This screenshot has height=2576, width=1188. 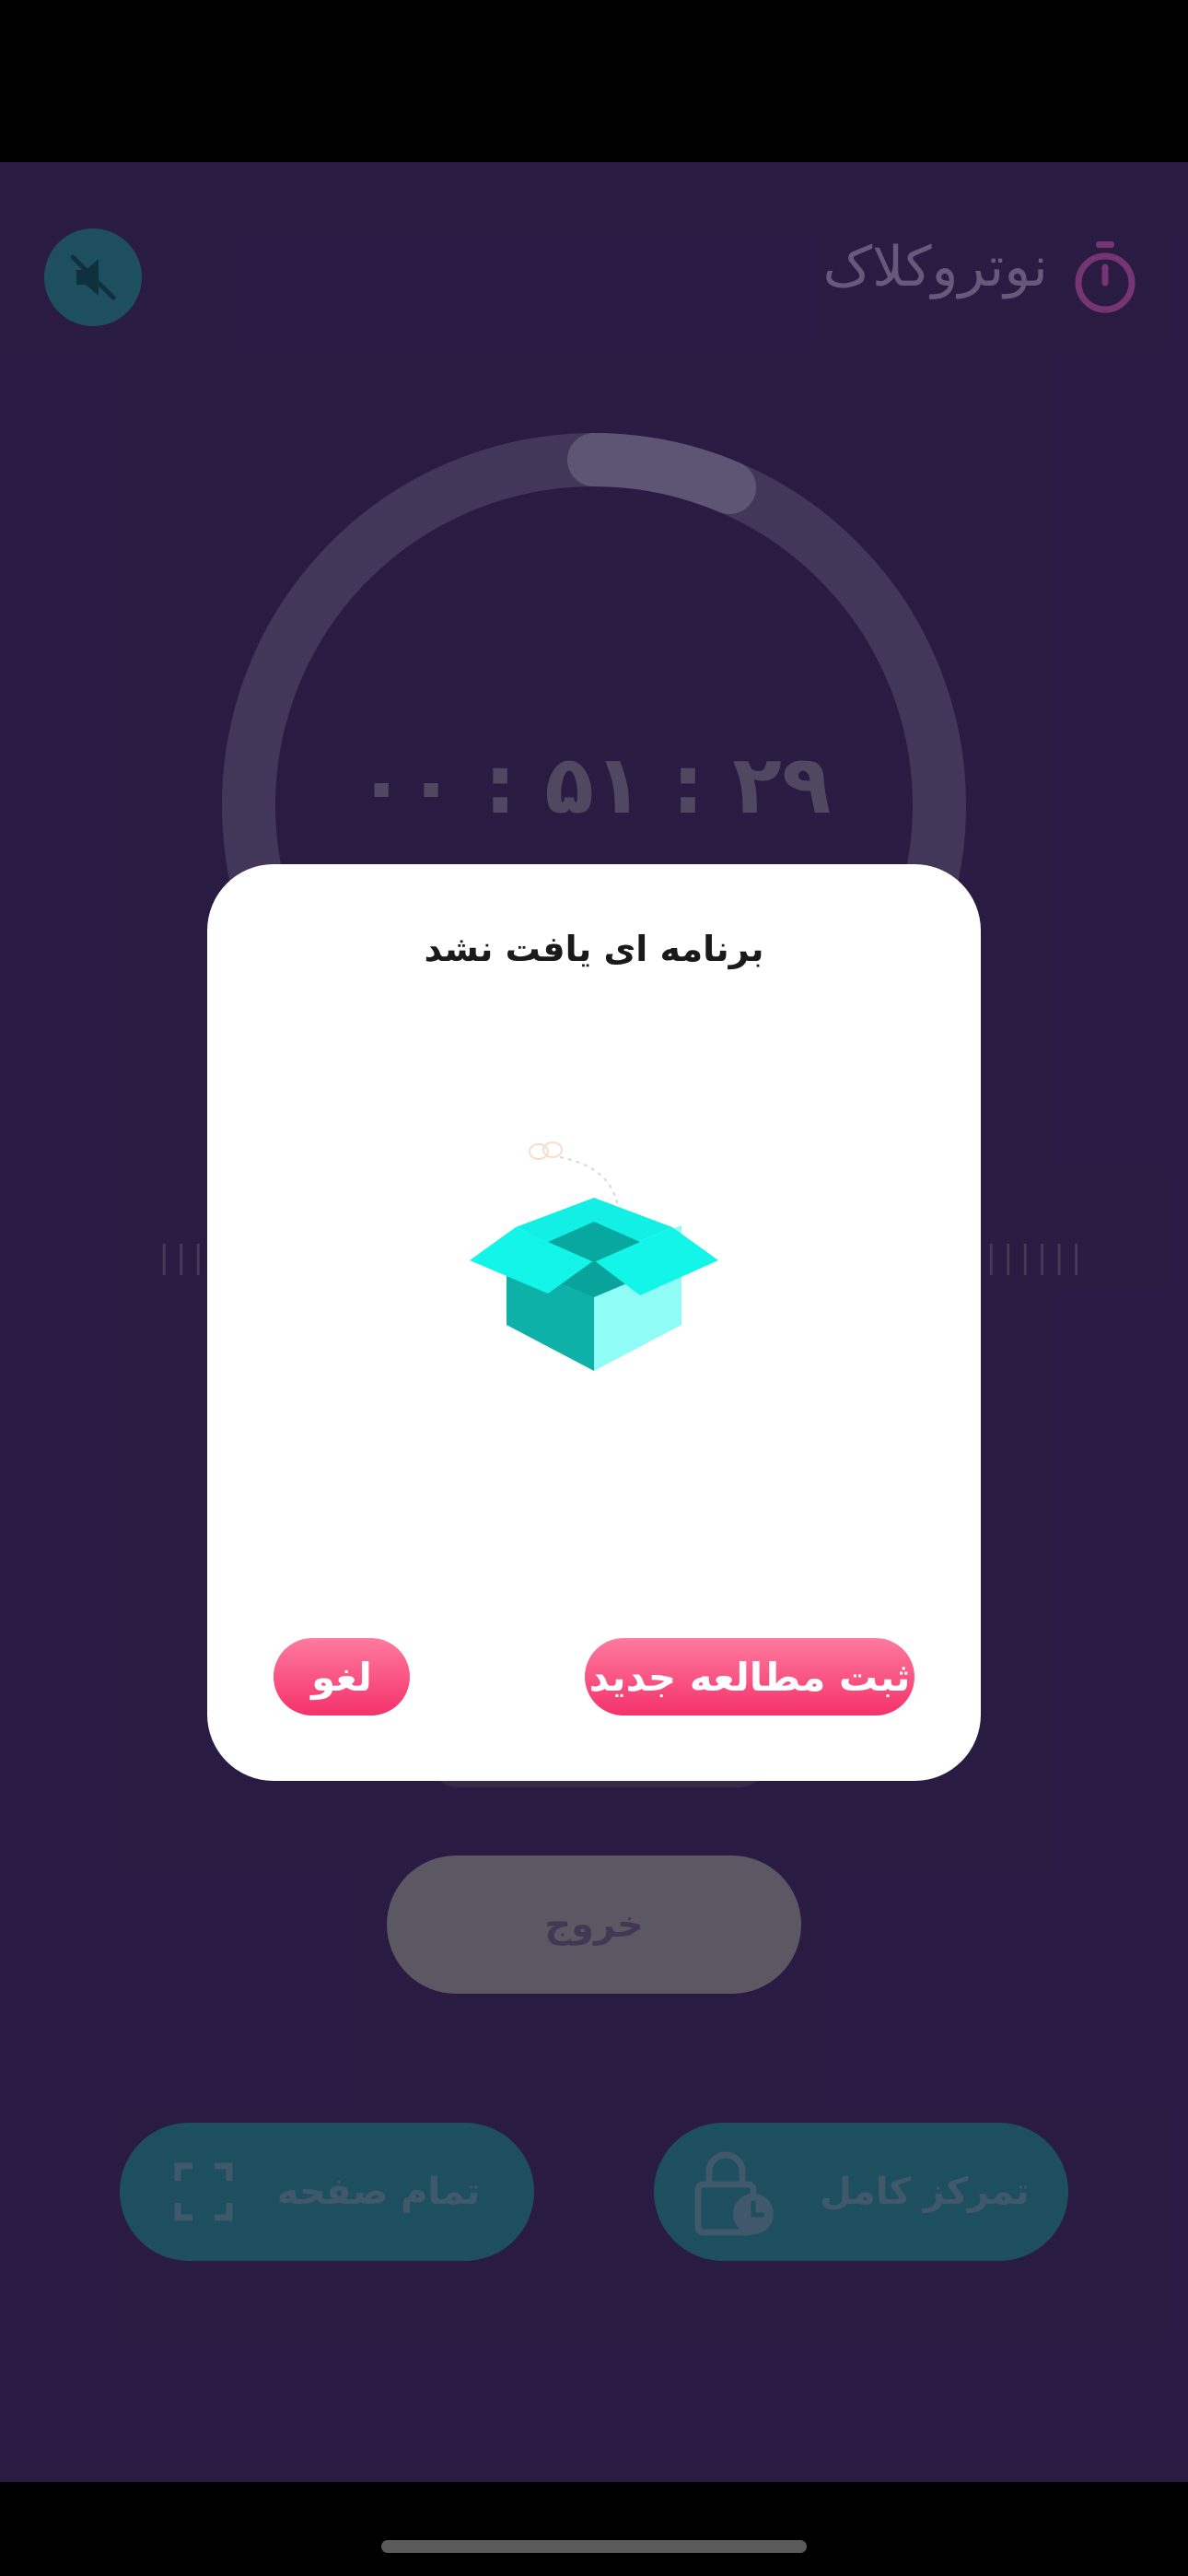 What do you see at coordinates (594, 949) in the screenshot?
I see `dialog-title: برنامه ای یافت نشد` at bounding box center [594, 949].